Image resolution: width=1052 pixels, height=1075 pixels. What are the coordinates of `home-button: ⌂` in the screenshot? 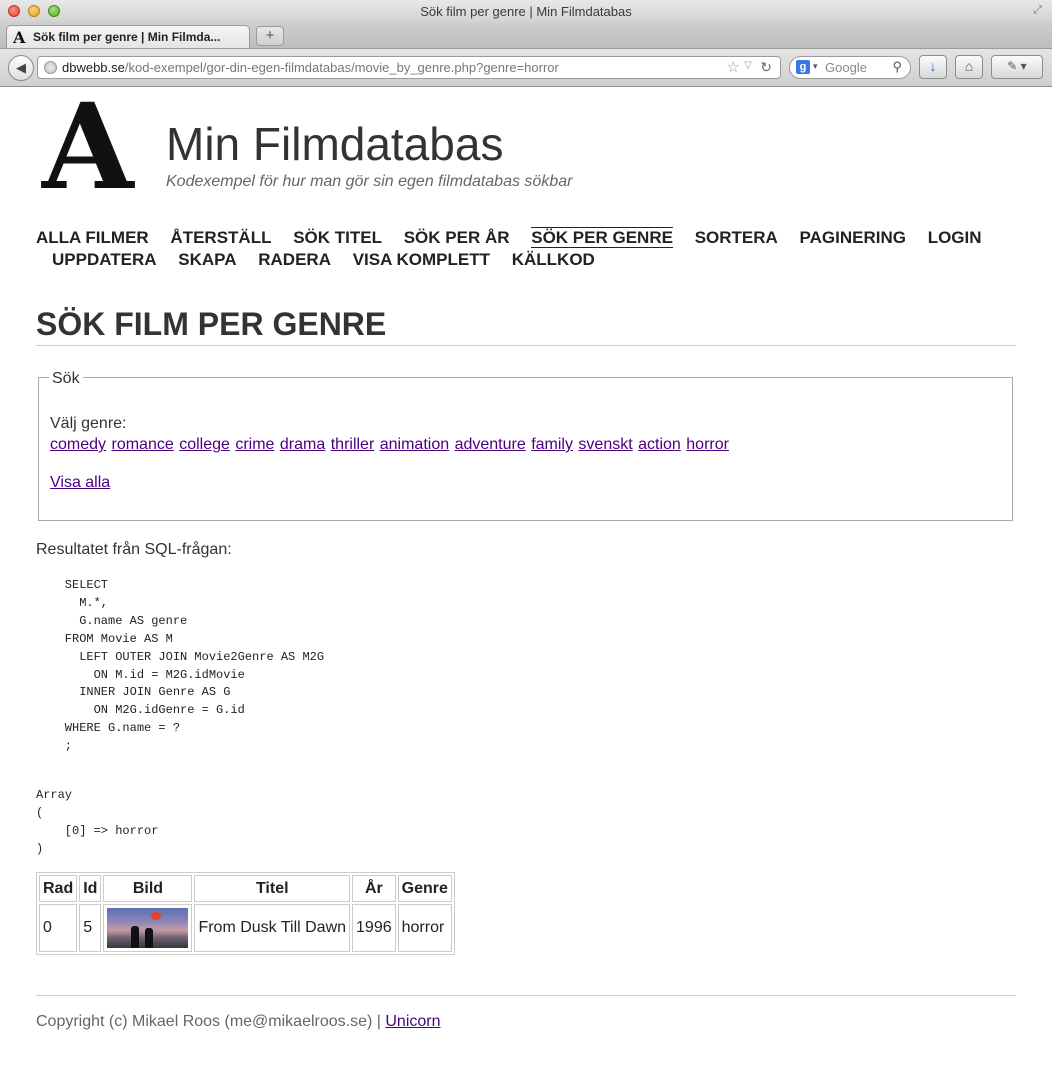 It's located at (969, 67).